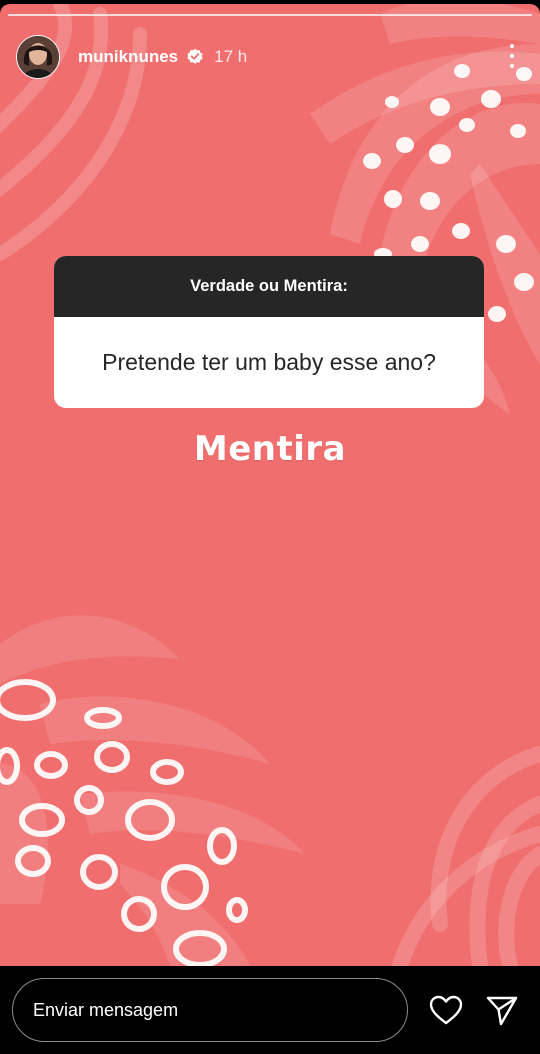 This screenshot has height=1054, width=540. I want to click on more-options-icon, so click(512, 56).